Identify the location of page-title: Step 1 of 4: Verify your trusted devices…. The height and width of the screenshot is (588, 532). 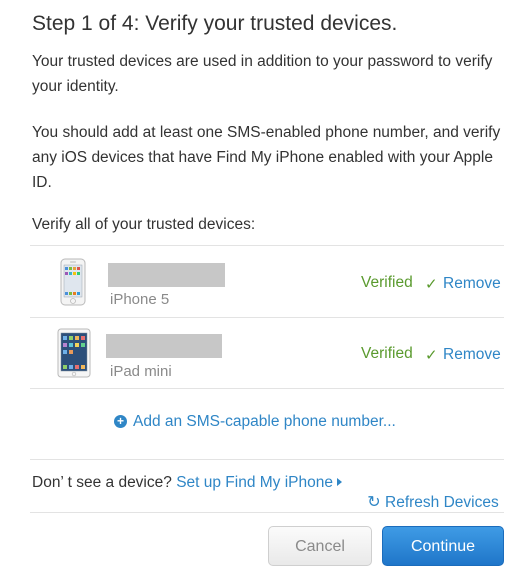
(215, 23).